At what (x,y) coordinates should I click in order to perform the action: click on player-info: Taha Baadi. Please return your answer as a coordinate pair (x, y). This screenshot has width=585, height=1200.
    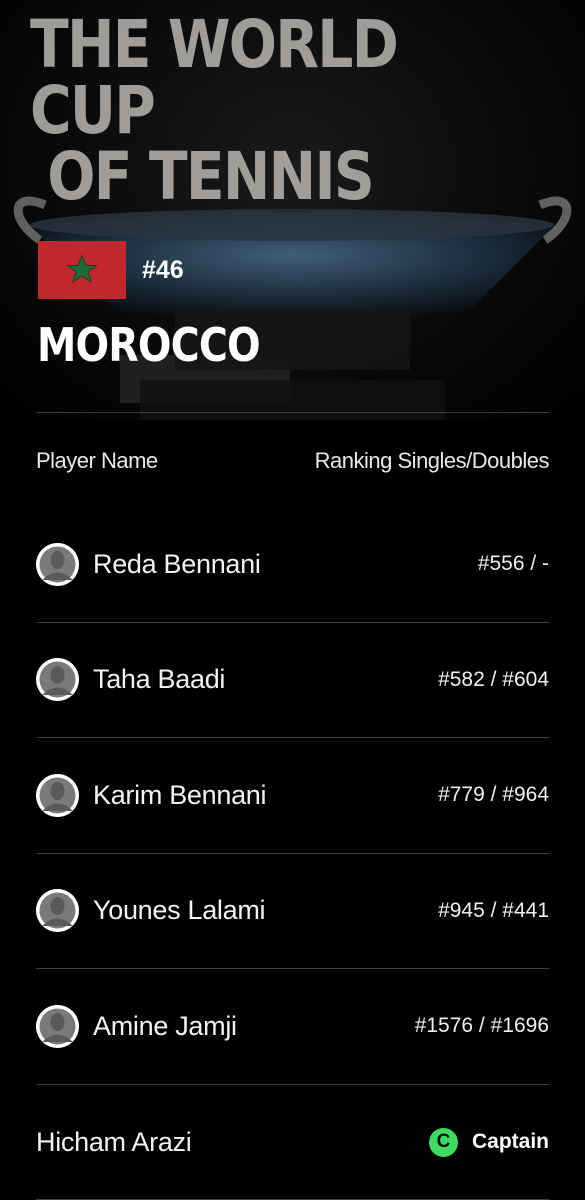
    Looking at the image, I should click on (131, 680).